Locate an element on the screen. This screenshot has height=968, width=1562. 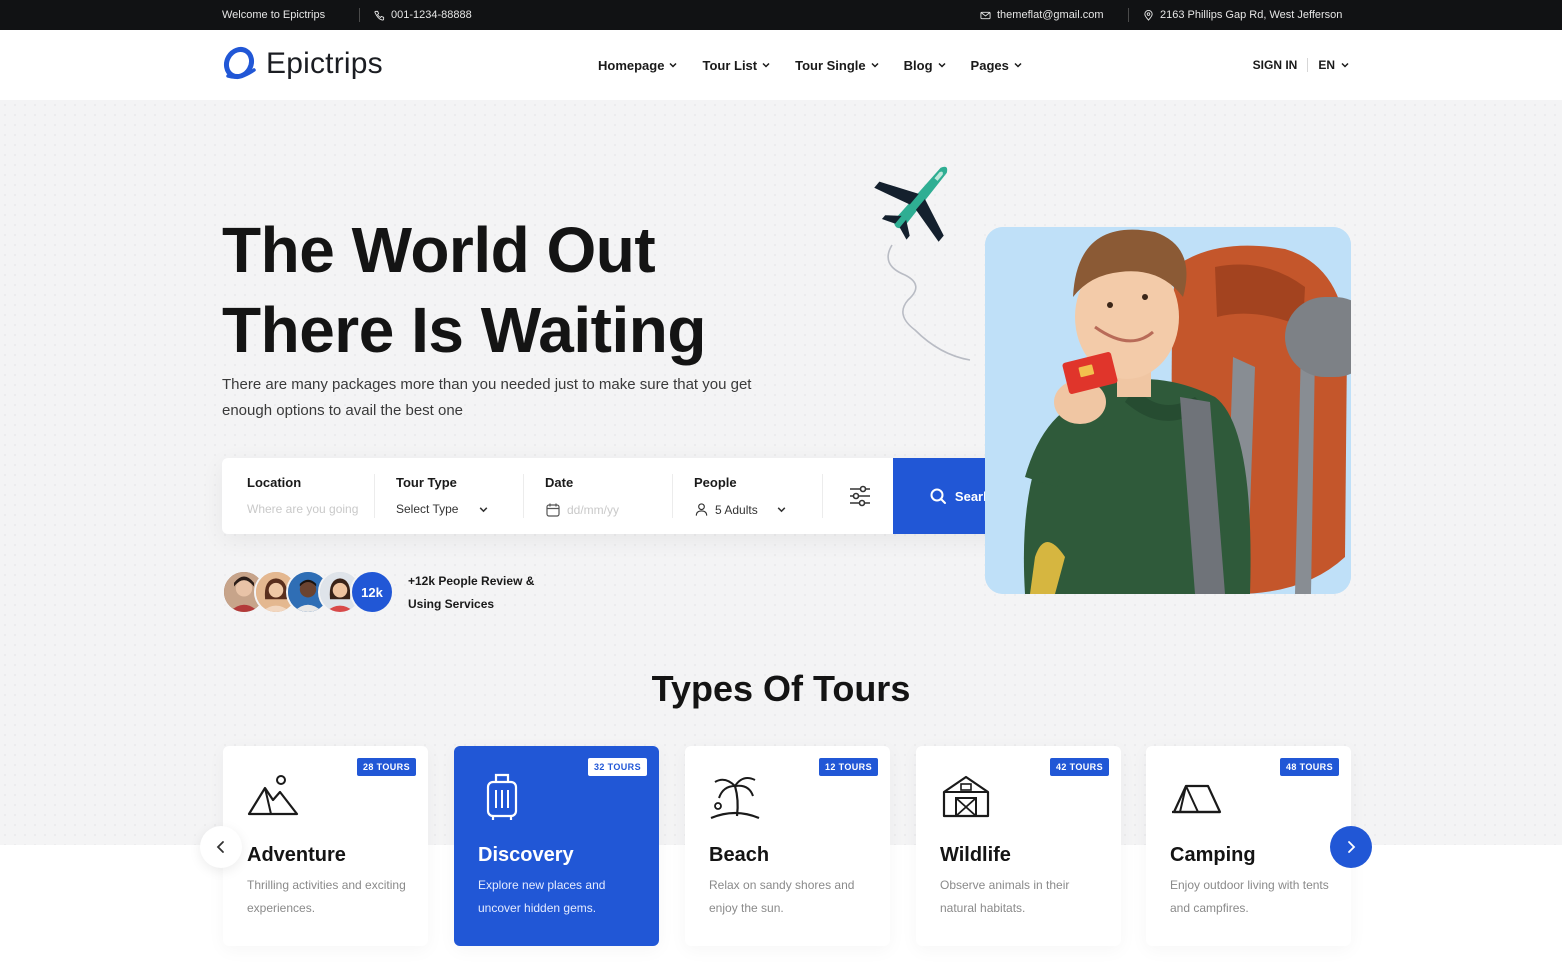
luggage-icon is located at coordinates (502, 796).